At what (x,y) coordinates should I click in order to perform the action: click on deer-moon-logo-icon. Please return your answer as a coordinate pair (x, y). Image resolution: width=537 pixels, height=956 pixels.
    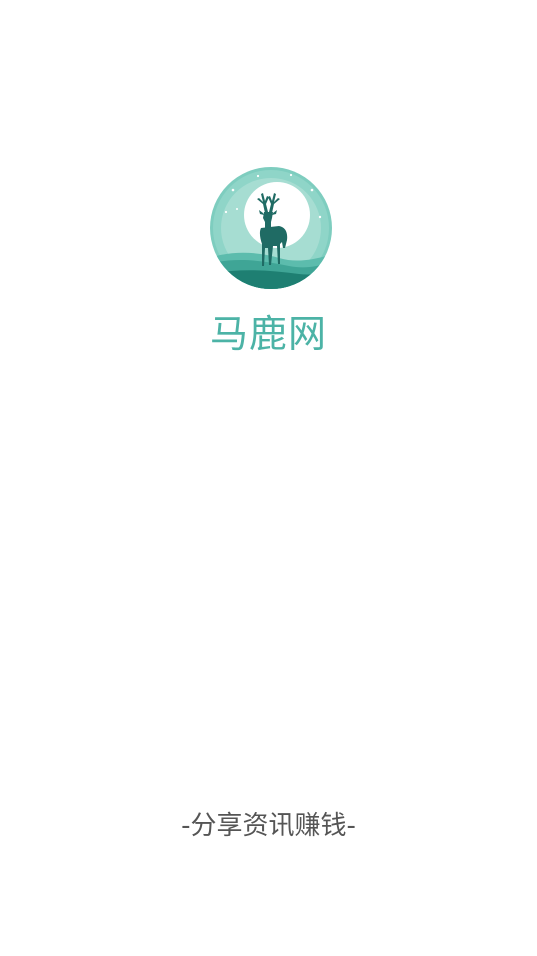
    Looking at the image, I should click on (271, 228).